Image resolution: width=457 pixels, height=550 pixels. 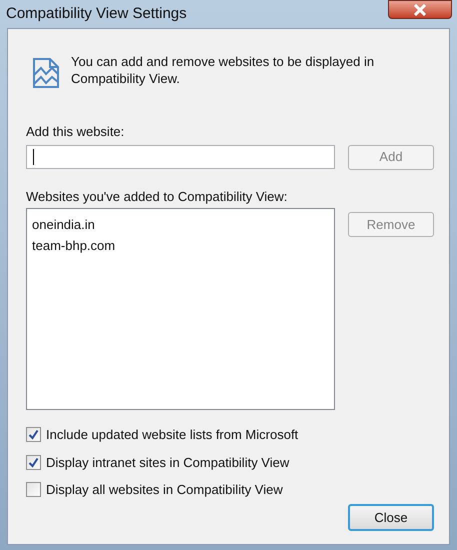 I want to click on option-label: Display all websites in Compatibility View, so click(x=164, y=490).